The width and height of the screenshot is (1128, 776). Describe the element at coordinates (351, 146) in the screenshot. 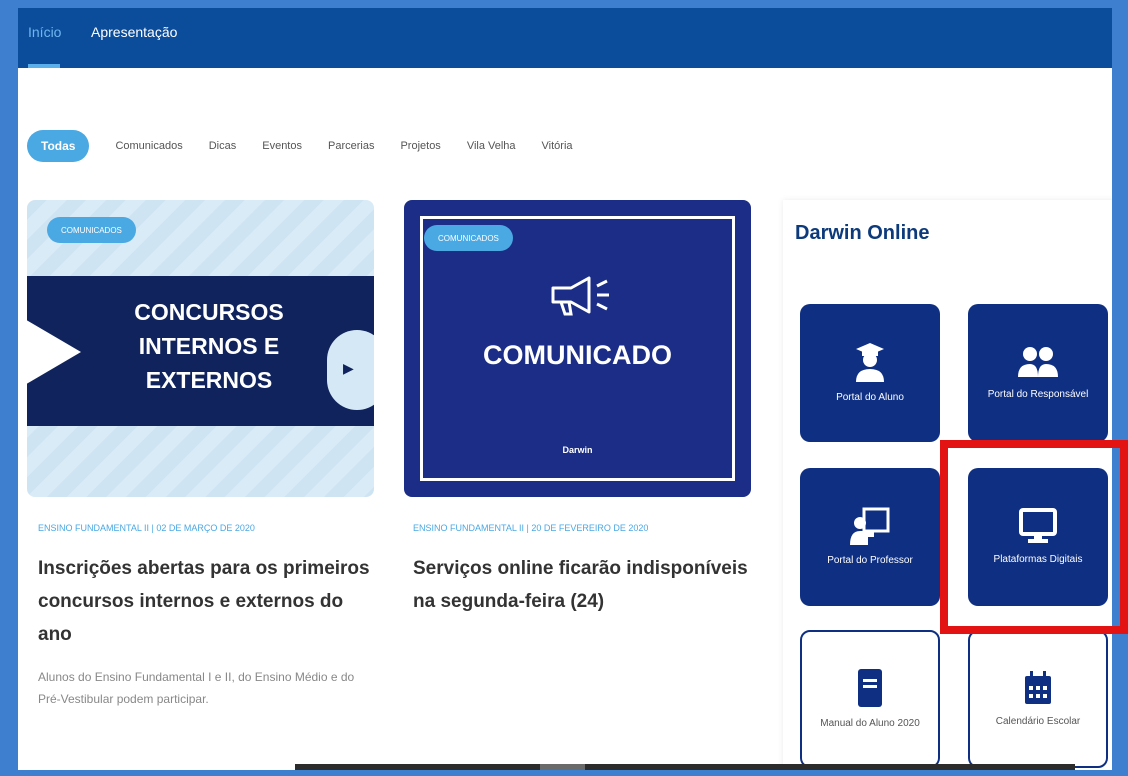

I see `filter-parcerias: Parcerias` at that location.